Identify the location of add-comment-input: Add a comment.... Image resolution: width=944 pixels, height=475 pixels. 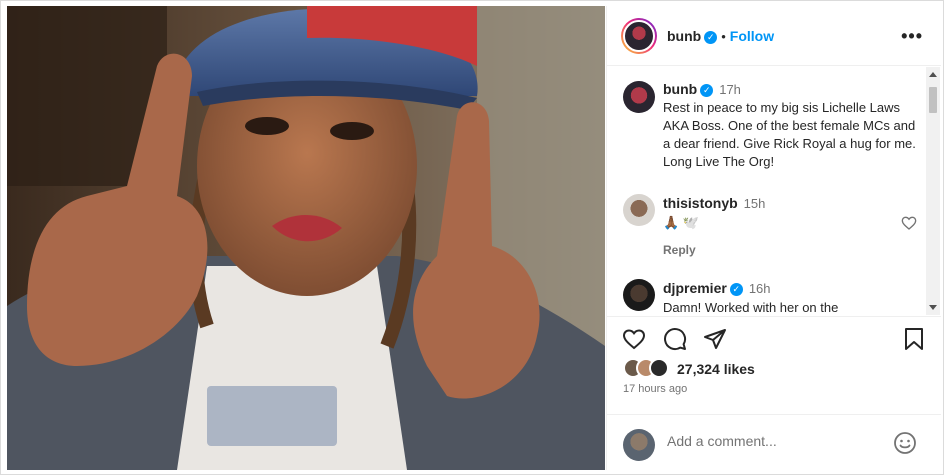
(722, 441).